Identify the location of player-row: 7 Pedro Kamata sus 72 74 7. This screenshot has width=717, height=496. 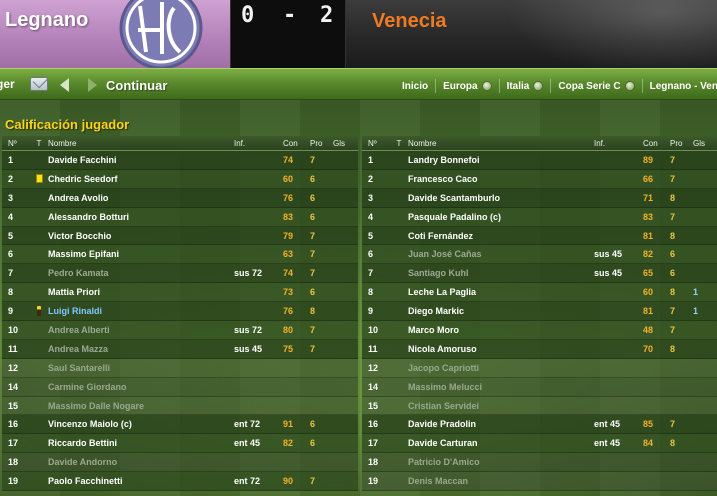
(180, 274).